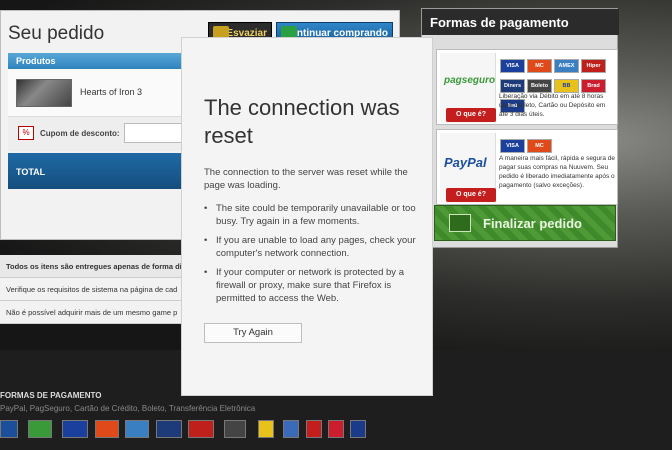  What do you see at coordinates (302, 121) in the screenshot?
I see `error-title: The connection was reset` at bounding box center [302, 121].